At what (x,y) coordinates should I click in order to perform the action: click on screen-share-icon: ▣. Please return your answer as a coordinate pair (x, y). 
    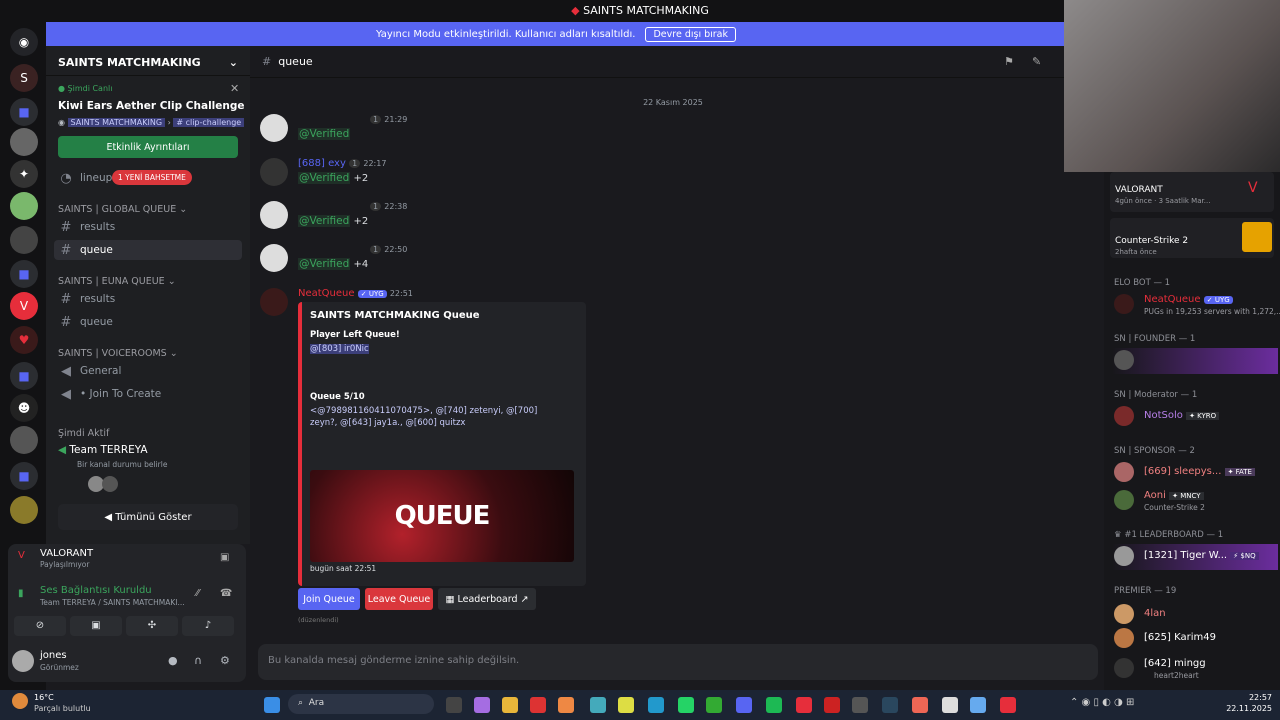
    Looking at the image, I should click on (224, 557).